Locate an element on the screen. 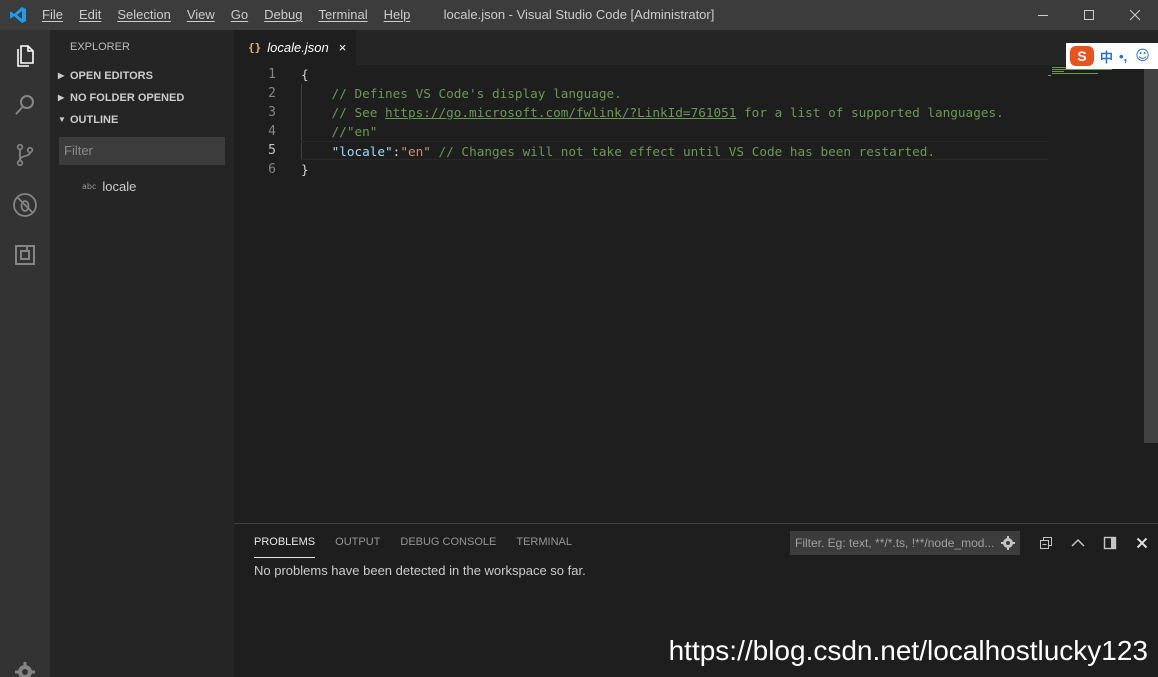 This screenshot has width=1158, height=677. menu-help: Help is located at coordinates (397, 15).